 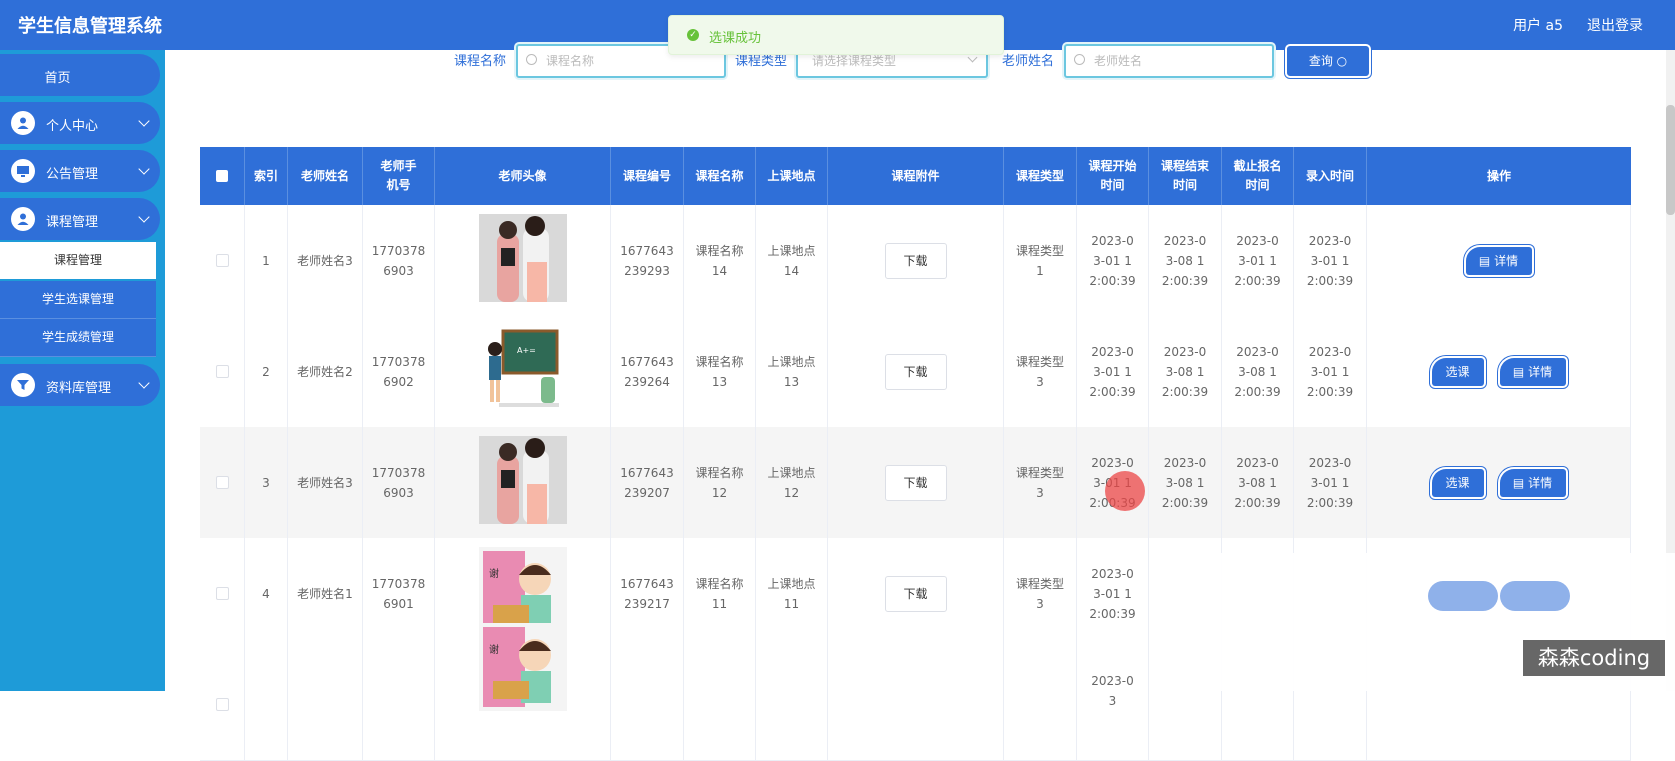 I want to click on cell-course-no: 1677643239293, so click(x=647, y=260).